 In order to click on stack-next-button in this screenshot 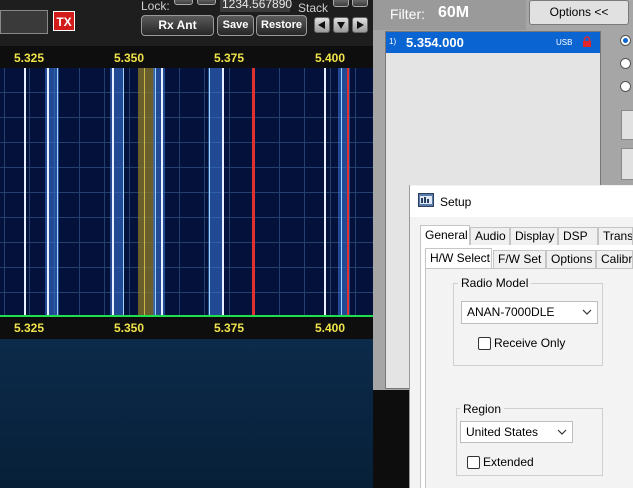, I will do `click(360, 25)`.